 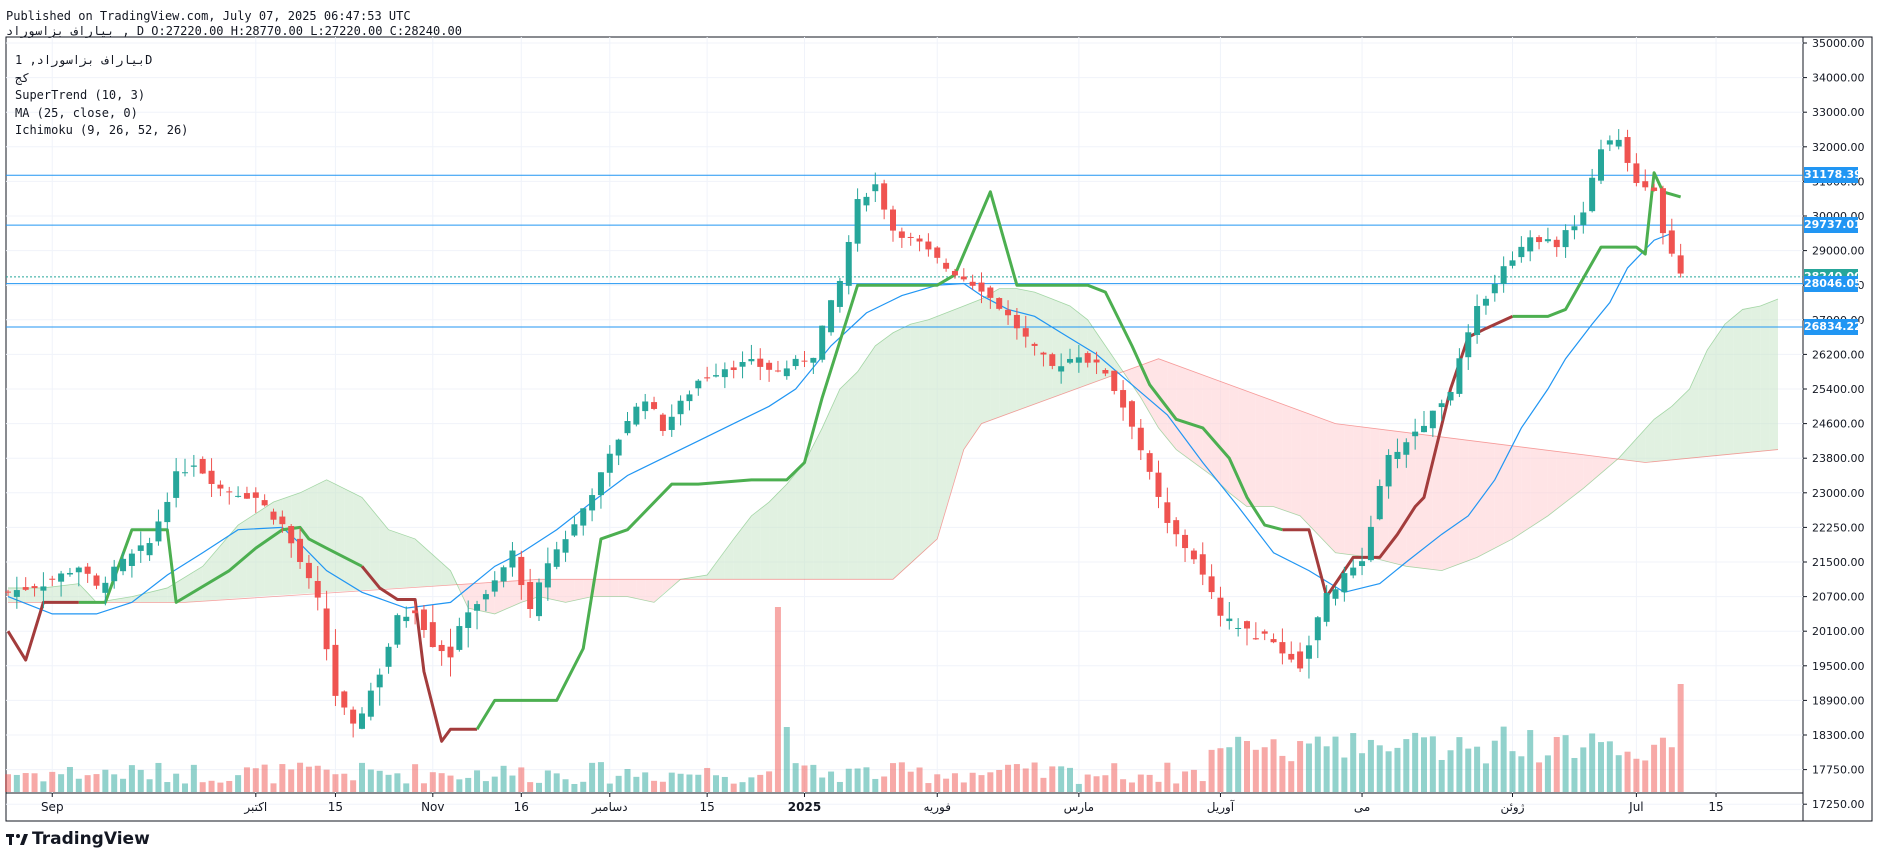 I want to click on y-tick-label: 34000.00, so click(x=1838, y=78).